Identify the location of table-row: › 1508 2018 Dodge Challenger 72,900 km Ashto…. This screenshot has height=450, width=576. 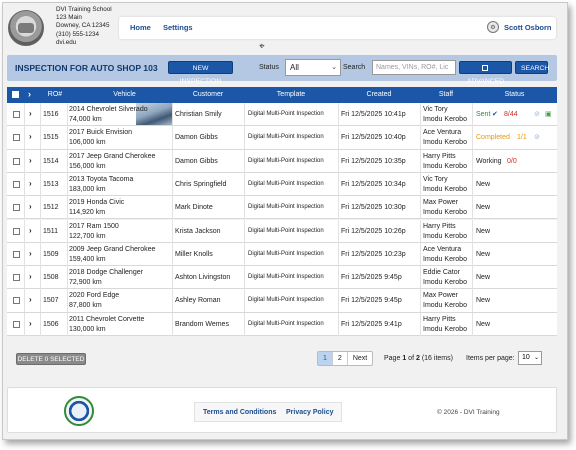
(282, 278).